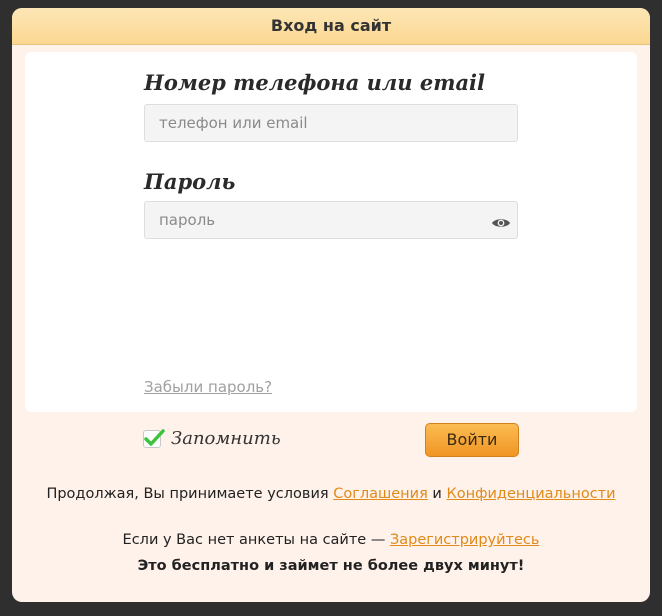 The width and height of the screenshot is (662, 616). I want to click on modal-header: Вход на сайт, so click(331, 26).